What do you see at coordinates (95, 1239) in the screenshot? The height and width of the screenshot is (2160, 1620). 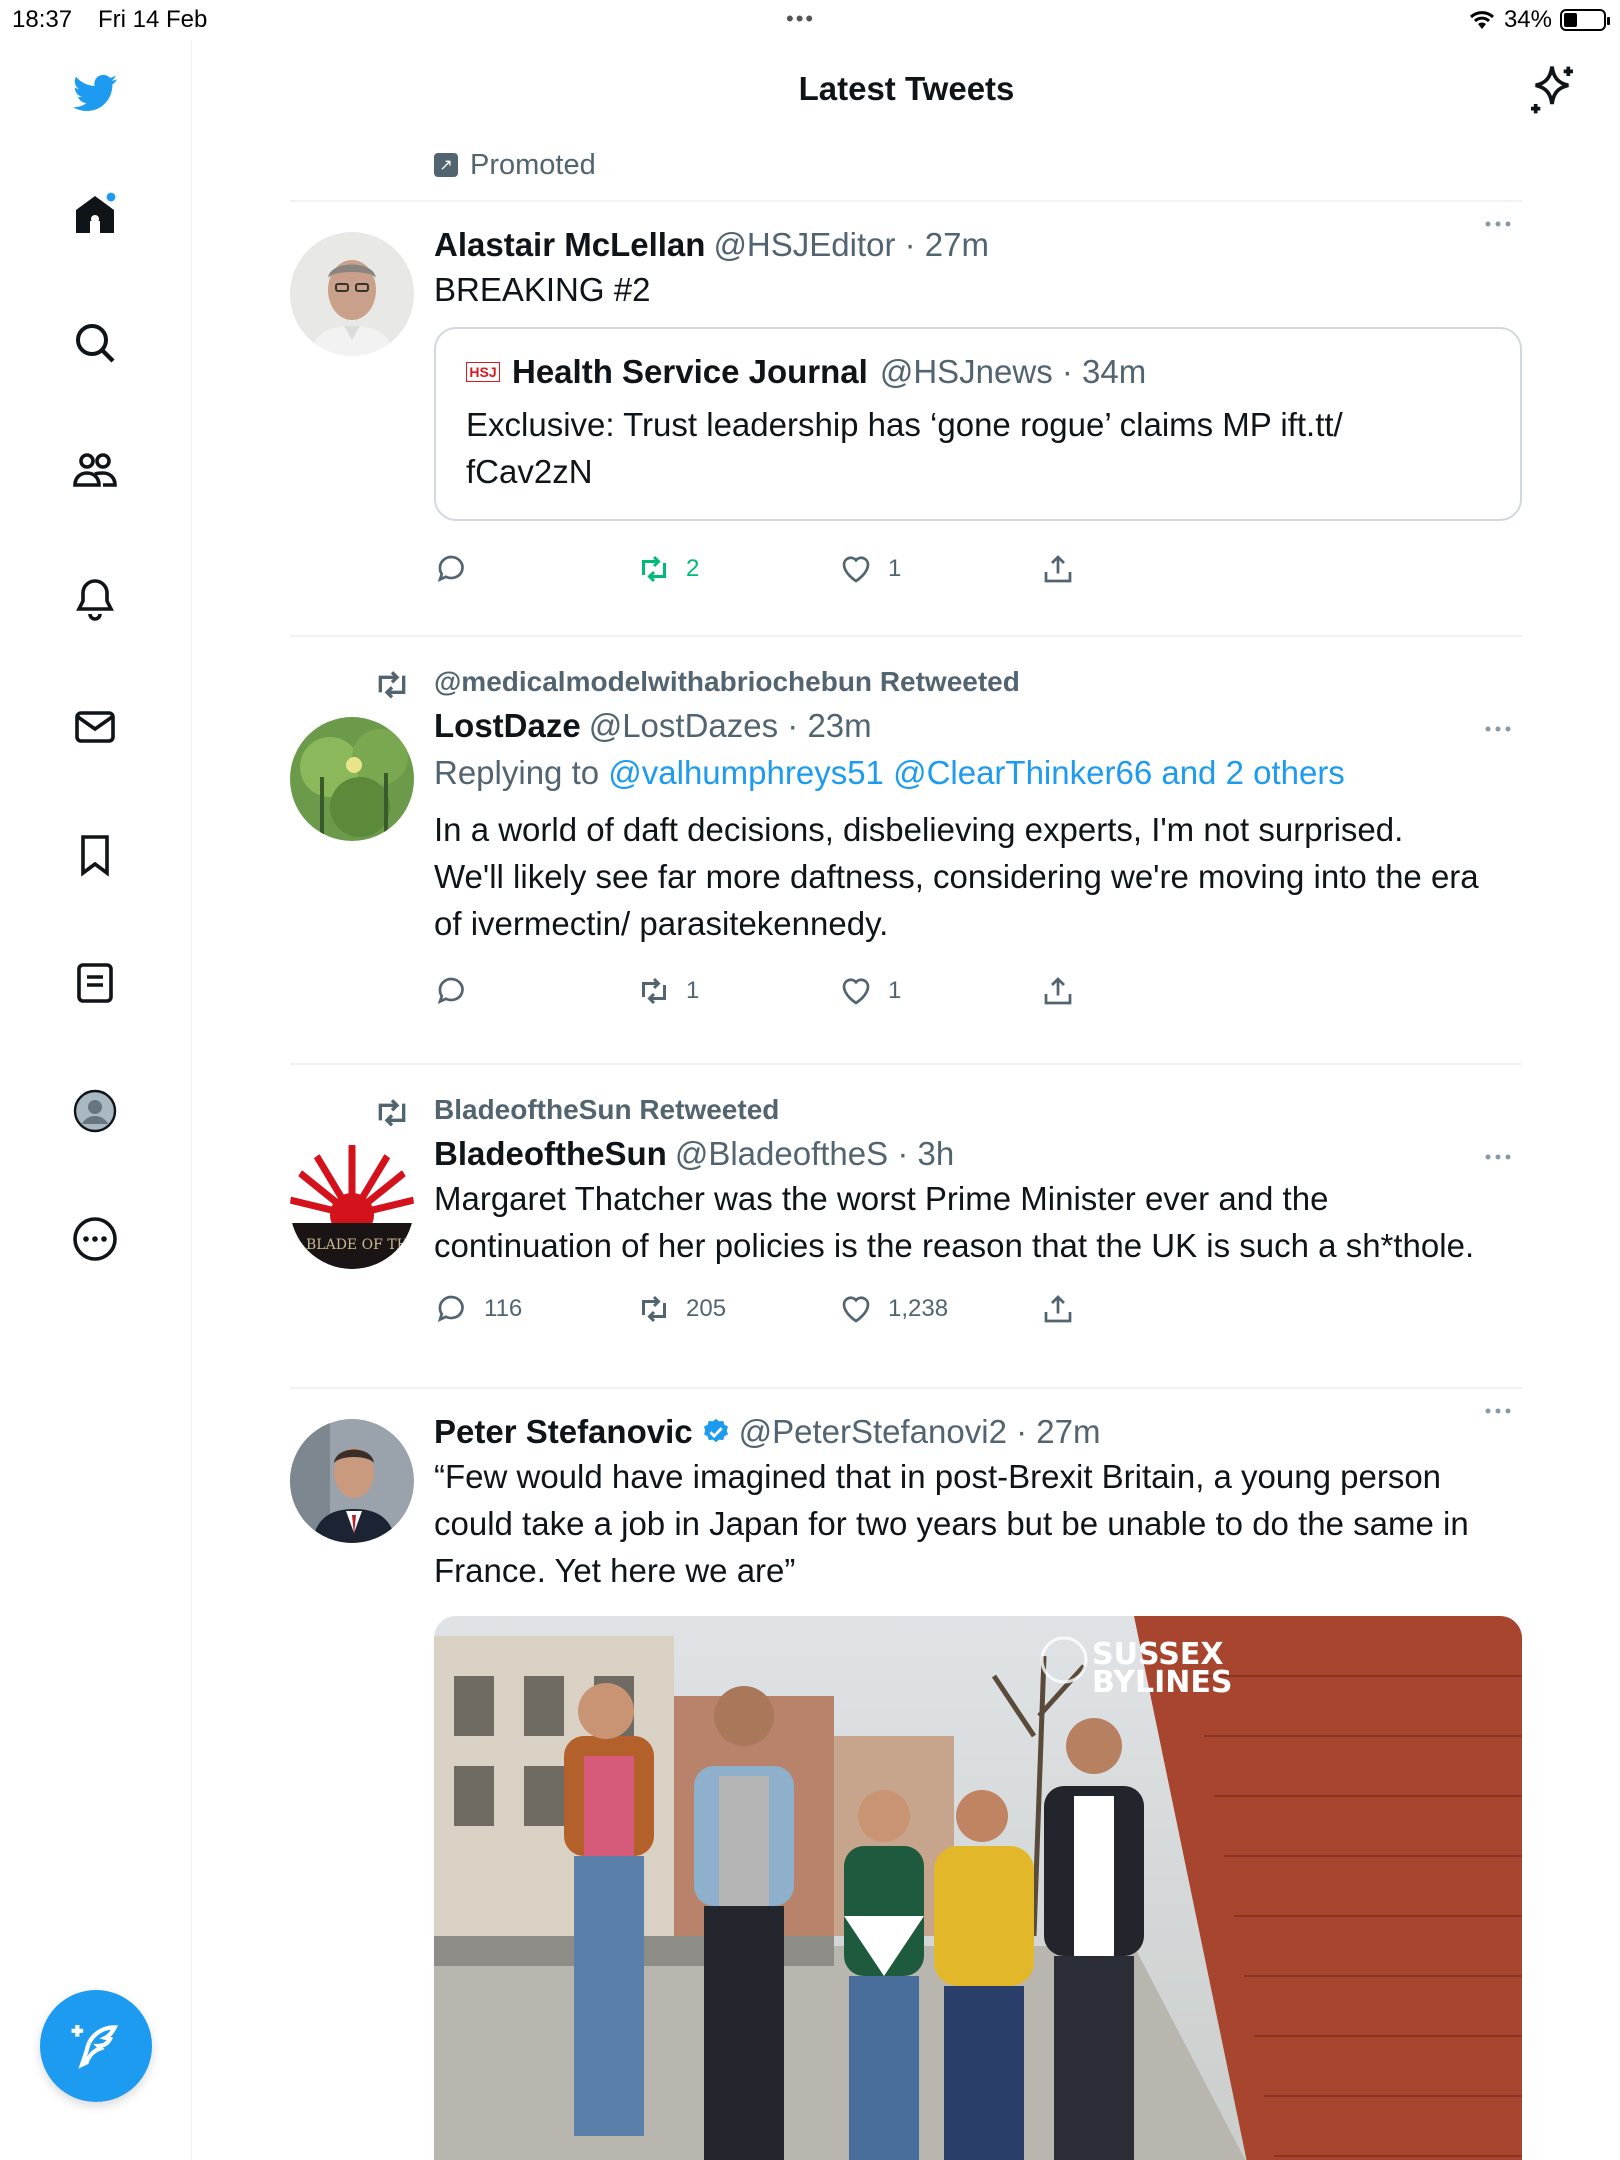 I see `more-options-icon` at bounding box center [95, 1239].